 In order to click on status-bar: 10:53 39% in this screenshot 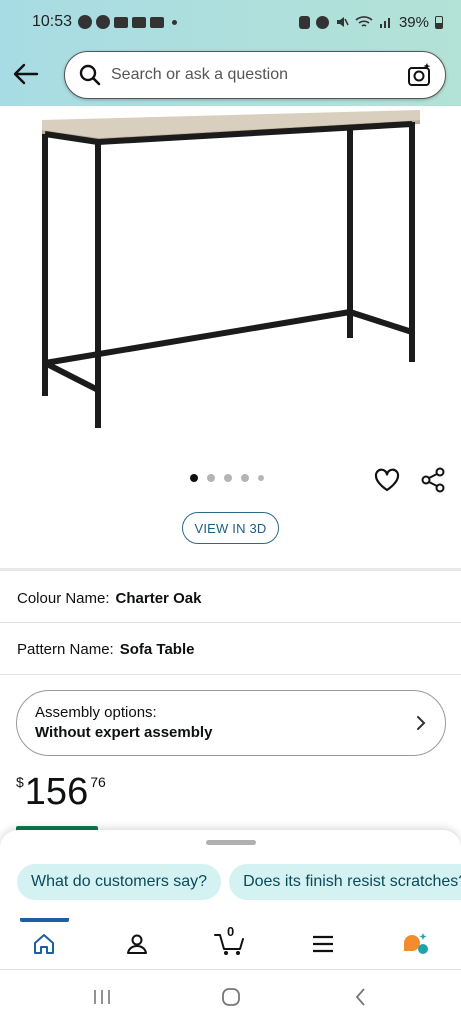, I will do `click(230, 22)`.